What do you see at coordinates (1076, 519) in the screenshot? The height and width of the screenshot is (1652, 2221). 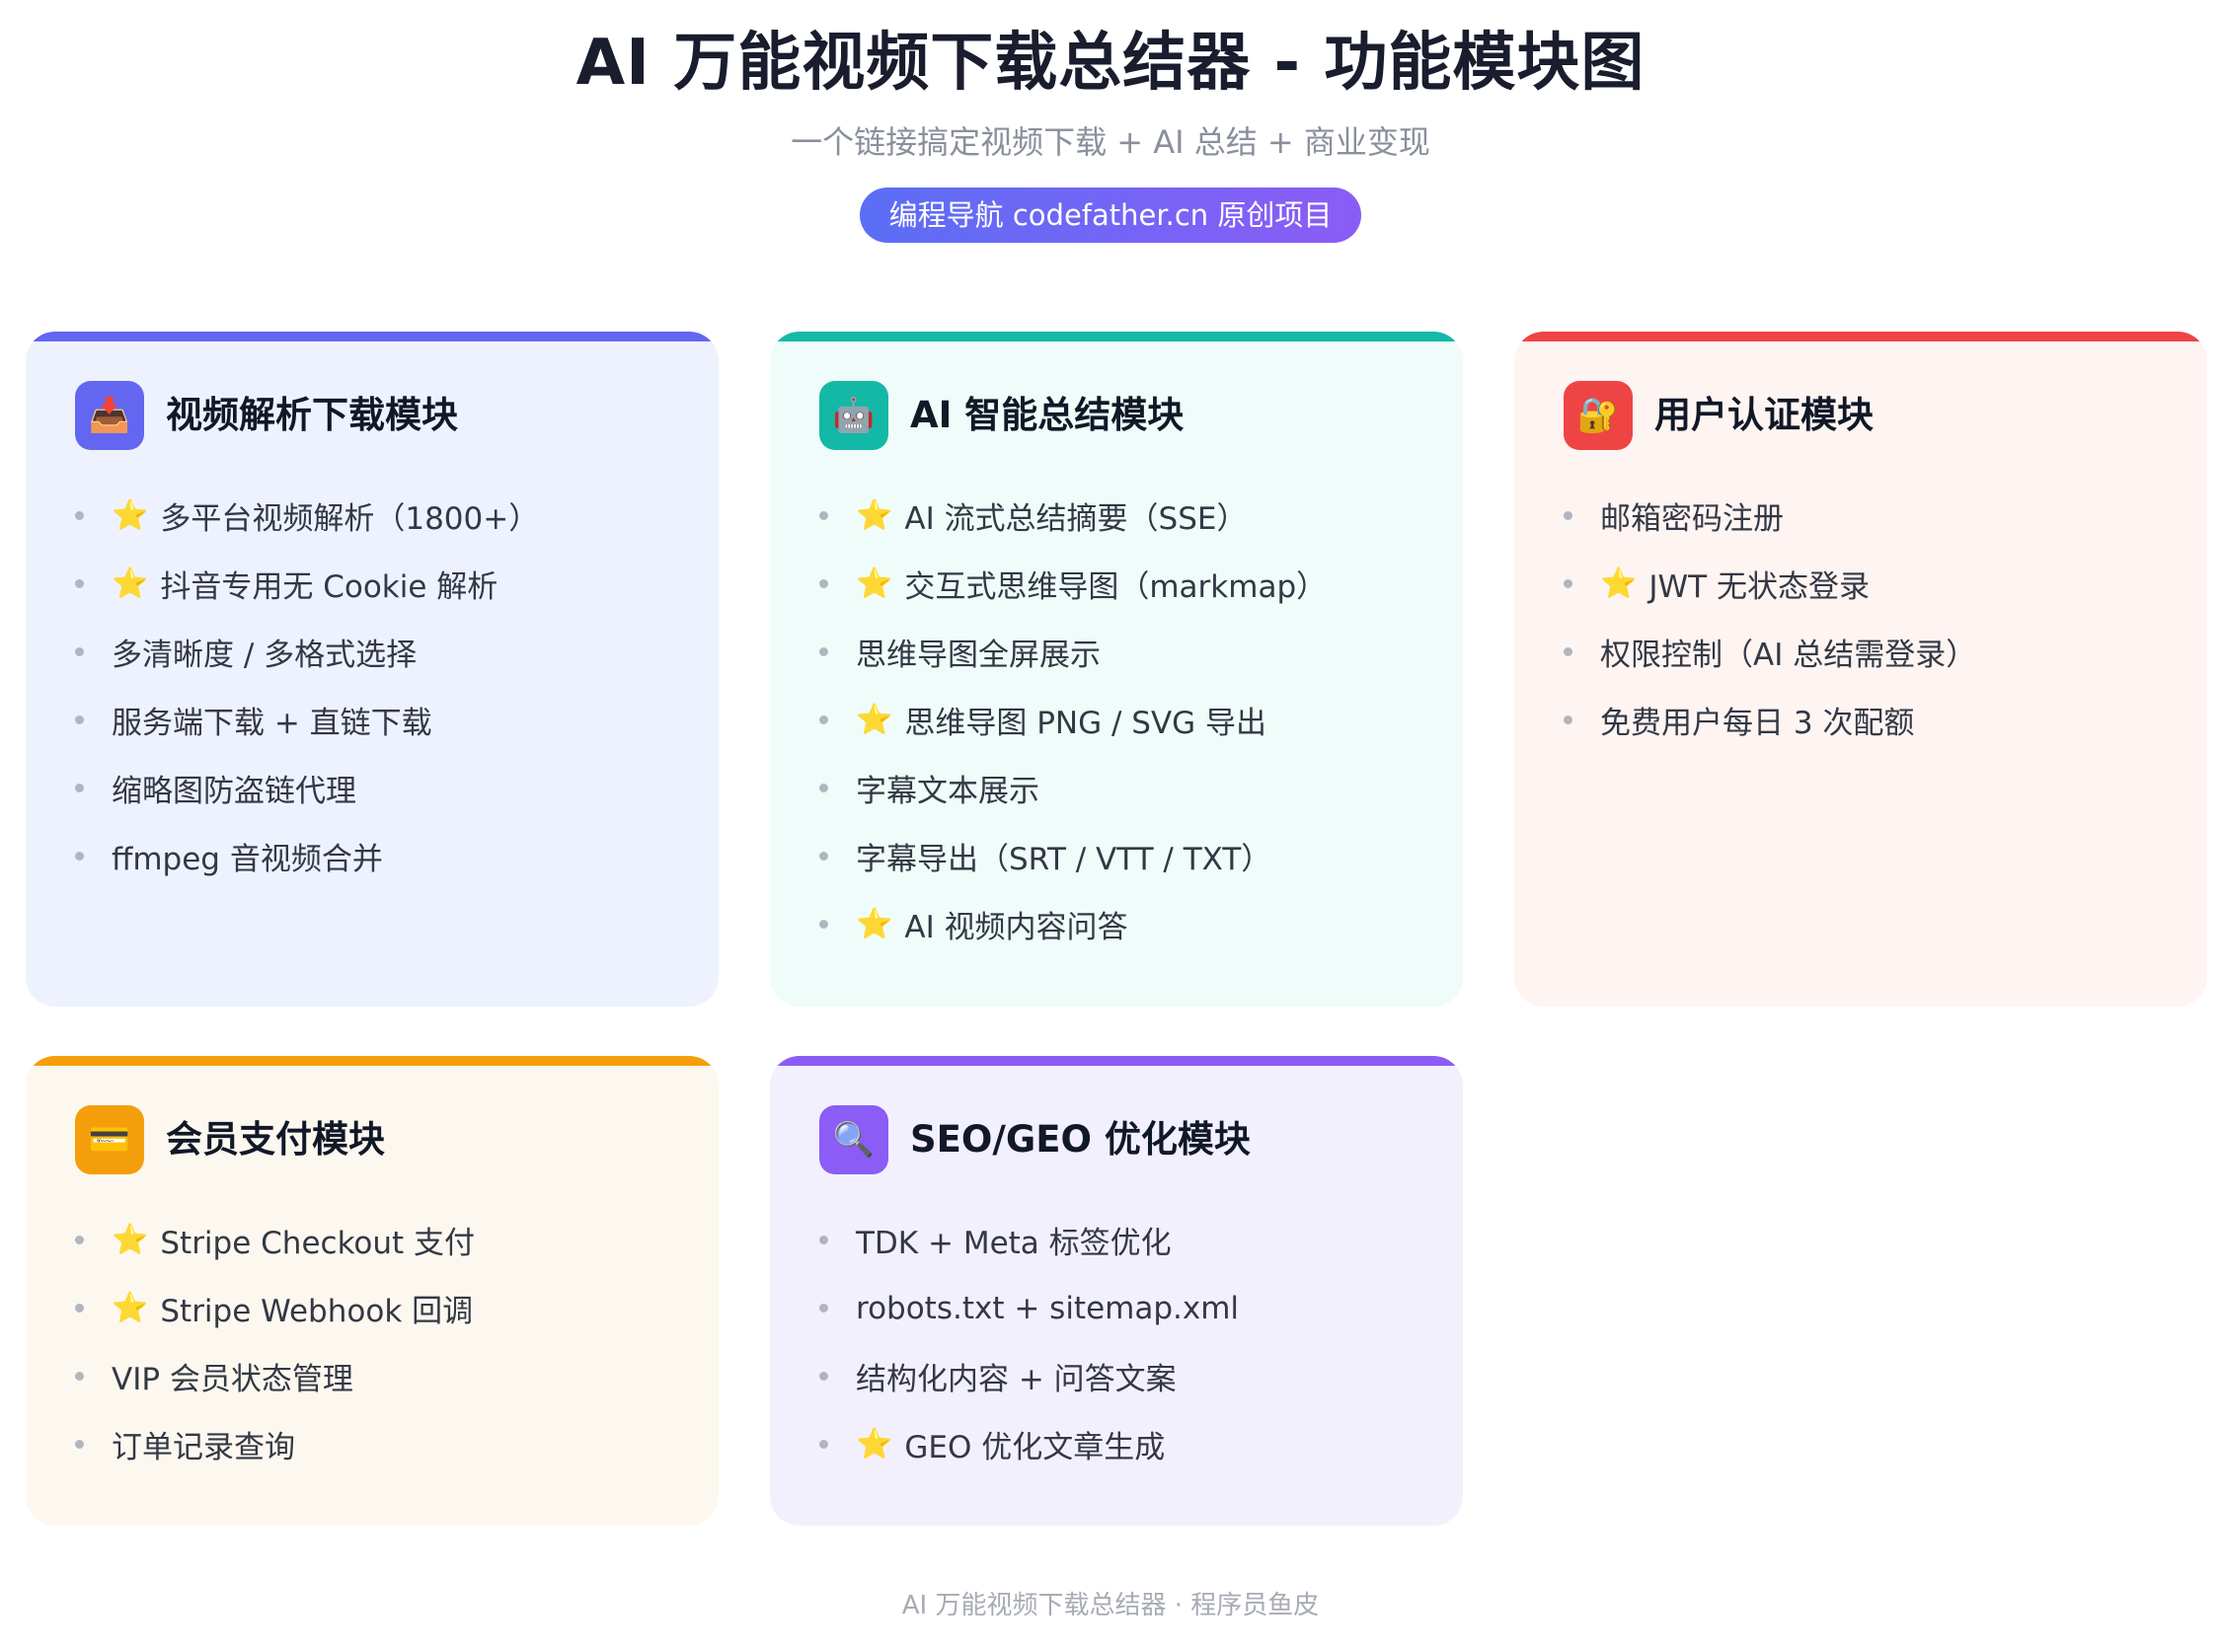 I see `feature-item-text: AI 流式总结摘要（SSE）` at bounding box center [1076, 519].